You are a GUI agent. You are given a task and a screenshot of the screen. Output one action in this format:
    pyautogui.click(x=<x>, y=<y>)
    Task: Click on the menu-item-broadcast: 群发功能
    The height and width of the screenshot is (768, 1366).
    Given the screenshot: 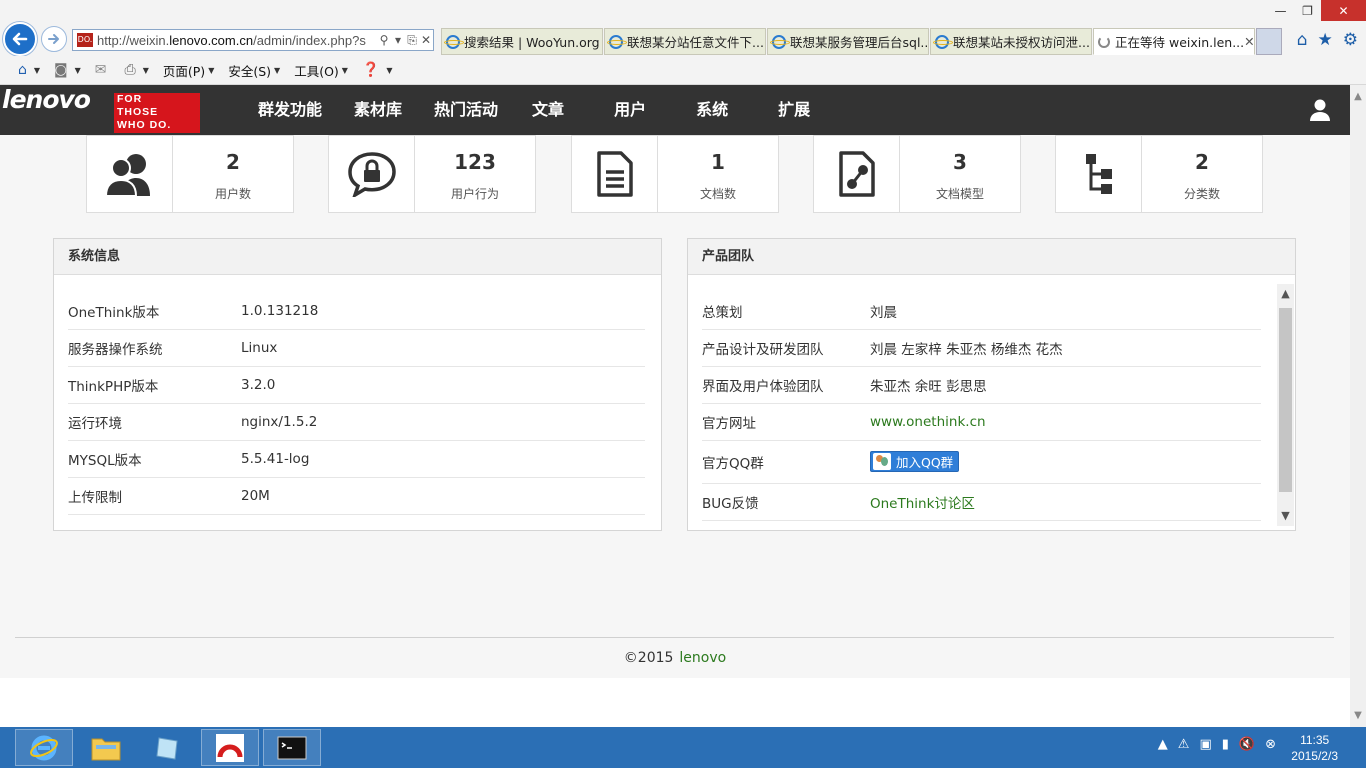 What is the action you would take?
    pyautogui.click(x=290, y=110)
    